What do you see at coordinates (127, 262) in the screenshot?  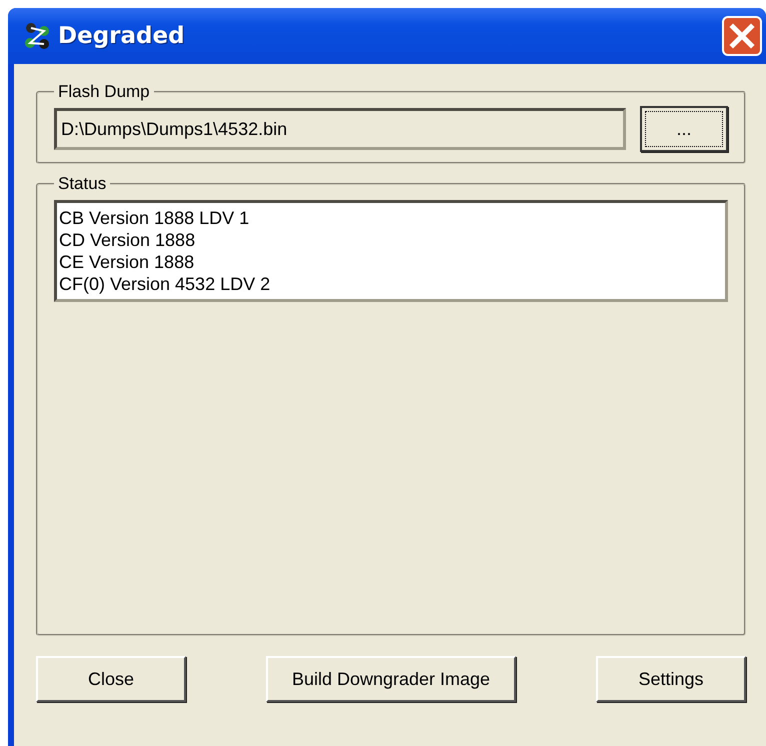 I see `status-line: CE Version 1888` at bounding box center [127, 262].